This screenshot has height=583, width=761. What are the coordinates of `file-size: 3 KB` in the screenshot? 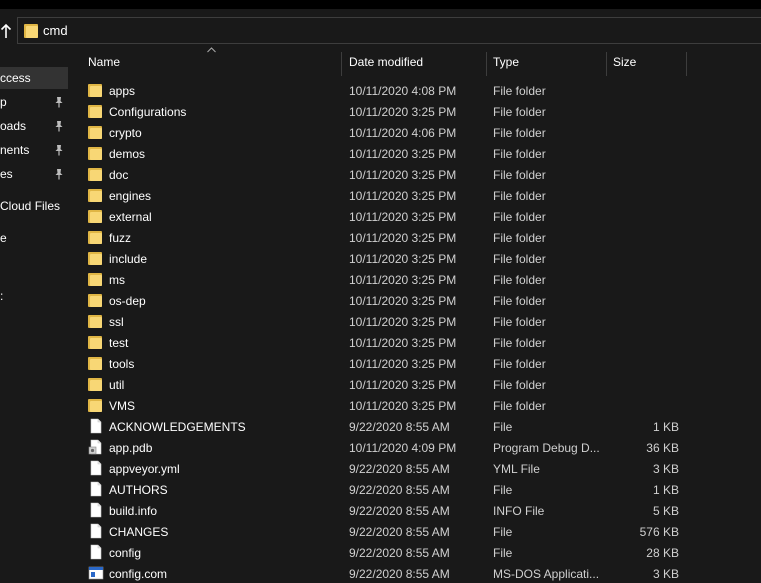 It's located at (665, 574).